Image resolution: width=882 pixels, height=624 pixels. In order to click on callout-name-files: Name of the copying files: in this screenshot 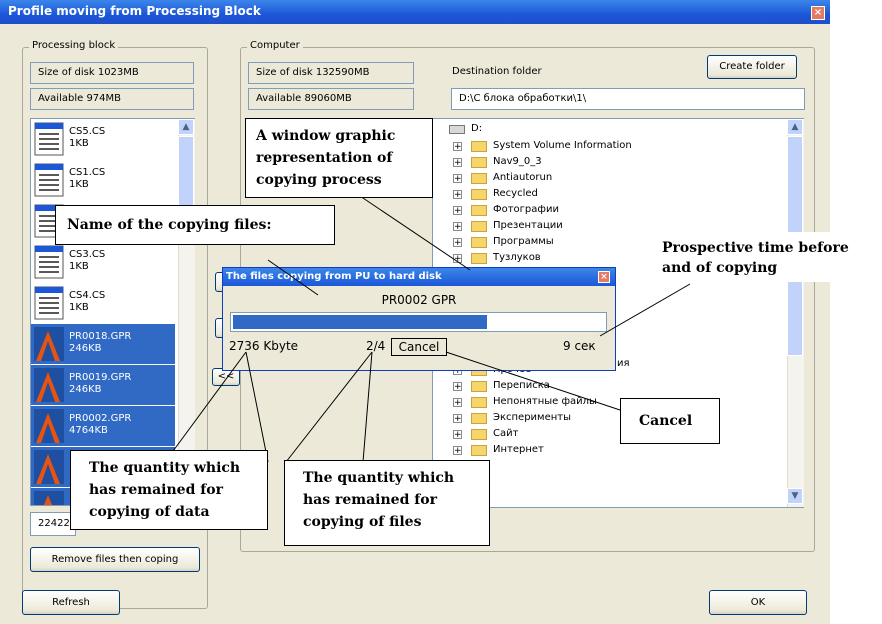, I will do `click(195, 225)`.